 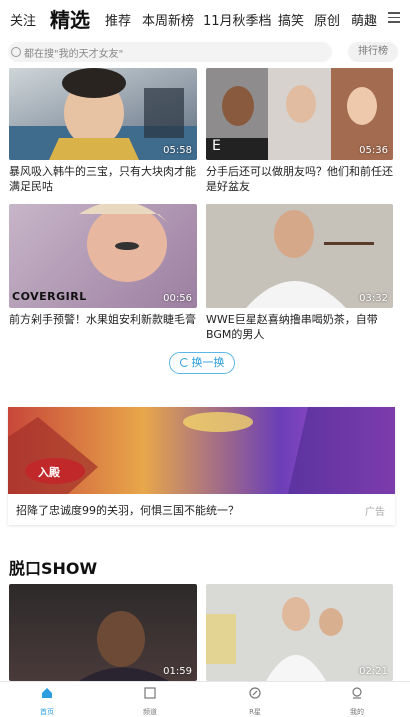 I want to click on search-bar: 都在搜"我的天才女友", so click(x=170, y=52).